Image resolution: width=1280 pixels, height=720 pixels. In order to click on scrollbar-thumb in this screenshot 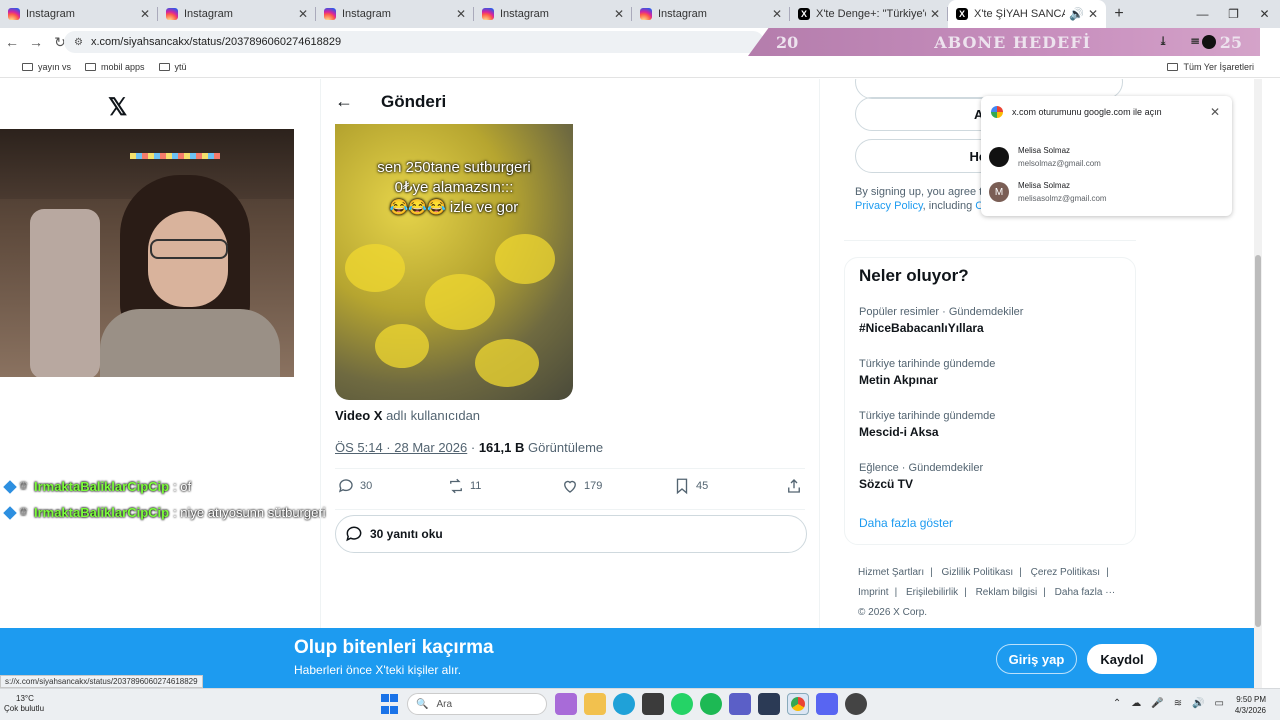, I will do `click(1258, 441)`.